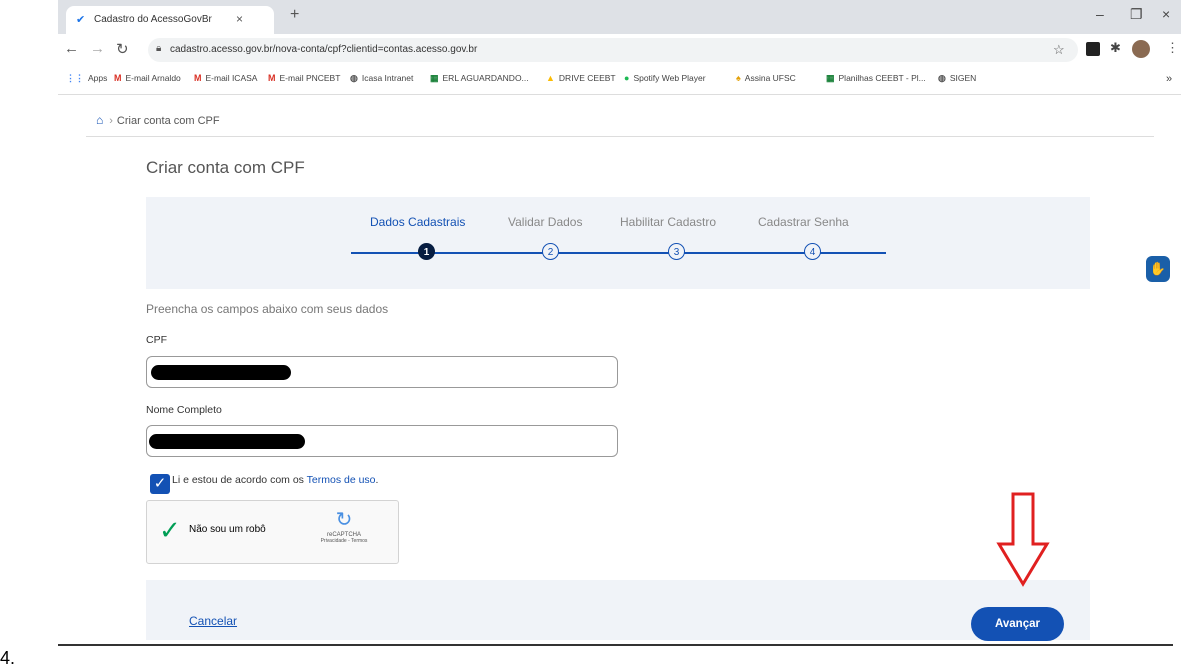 The height and width of the screenshot is (669, 1181). I want to click on step-label-validar-dados: Validar Dados, so click(545, 222).